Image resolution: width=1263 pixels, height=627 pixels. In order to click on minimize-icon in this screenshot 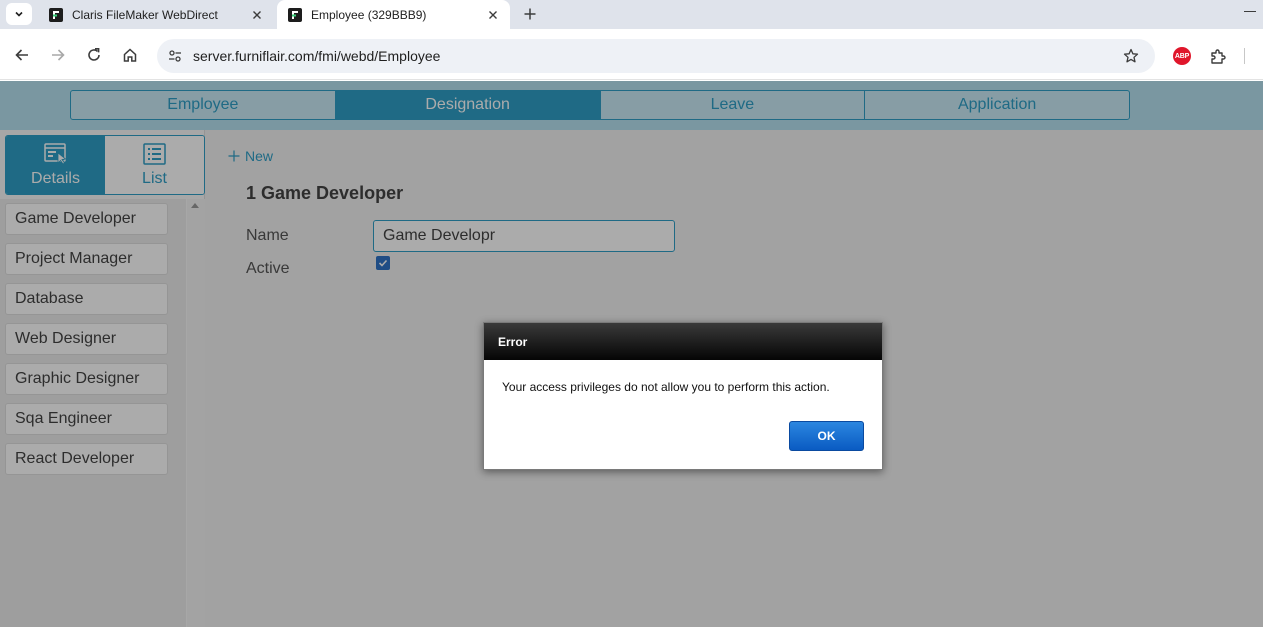, I will do `click(1250, 11)`.